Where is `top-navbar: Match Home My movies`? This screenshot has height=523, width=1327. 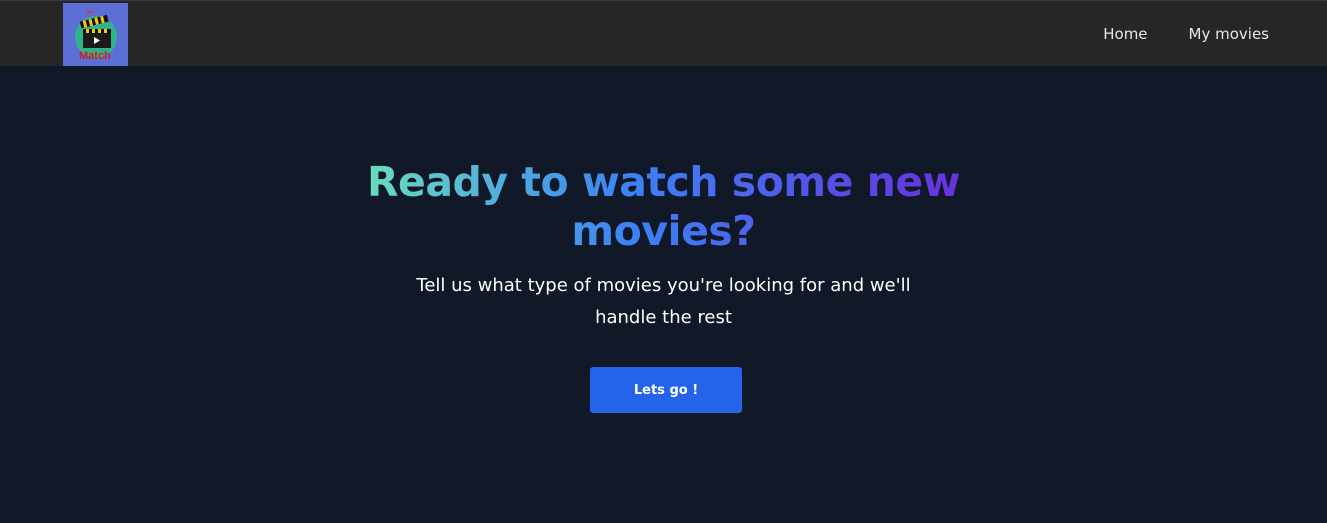
top-navbar: Match Home My movies is located at coordinates (663, 33).